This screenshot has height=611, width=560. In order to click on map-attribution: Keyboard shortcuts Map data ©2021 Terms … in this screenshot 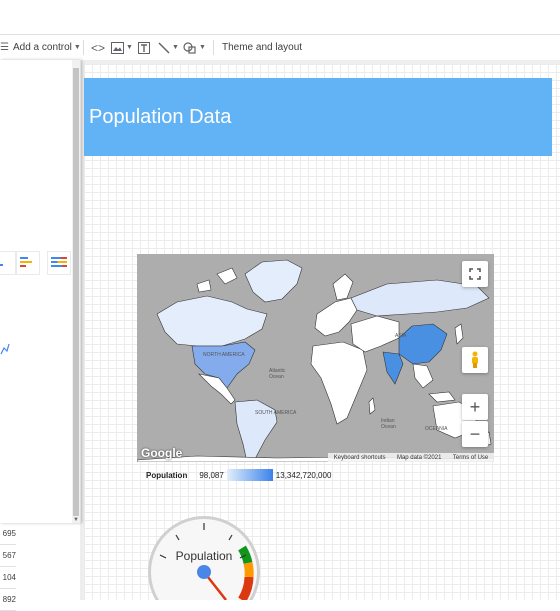, I will do `click(411, 457)`.